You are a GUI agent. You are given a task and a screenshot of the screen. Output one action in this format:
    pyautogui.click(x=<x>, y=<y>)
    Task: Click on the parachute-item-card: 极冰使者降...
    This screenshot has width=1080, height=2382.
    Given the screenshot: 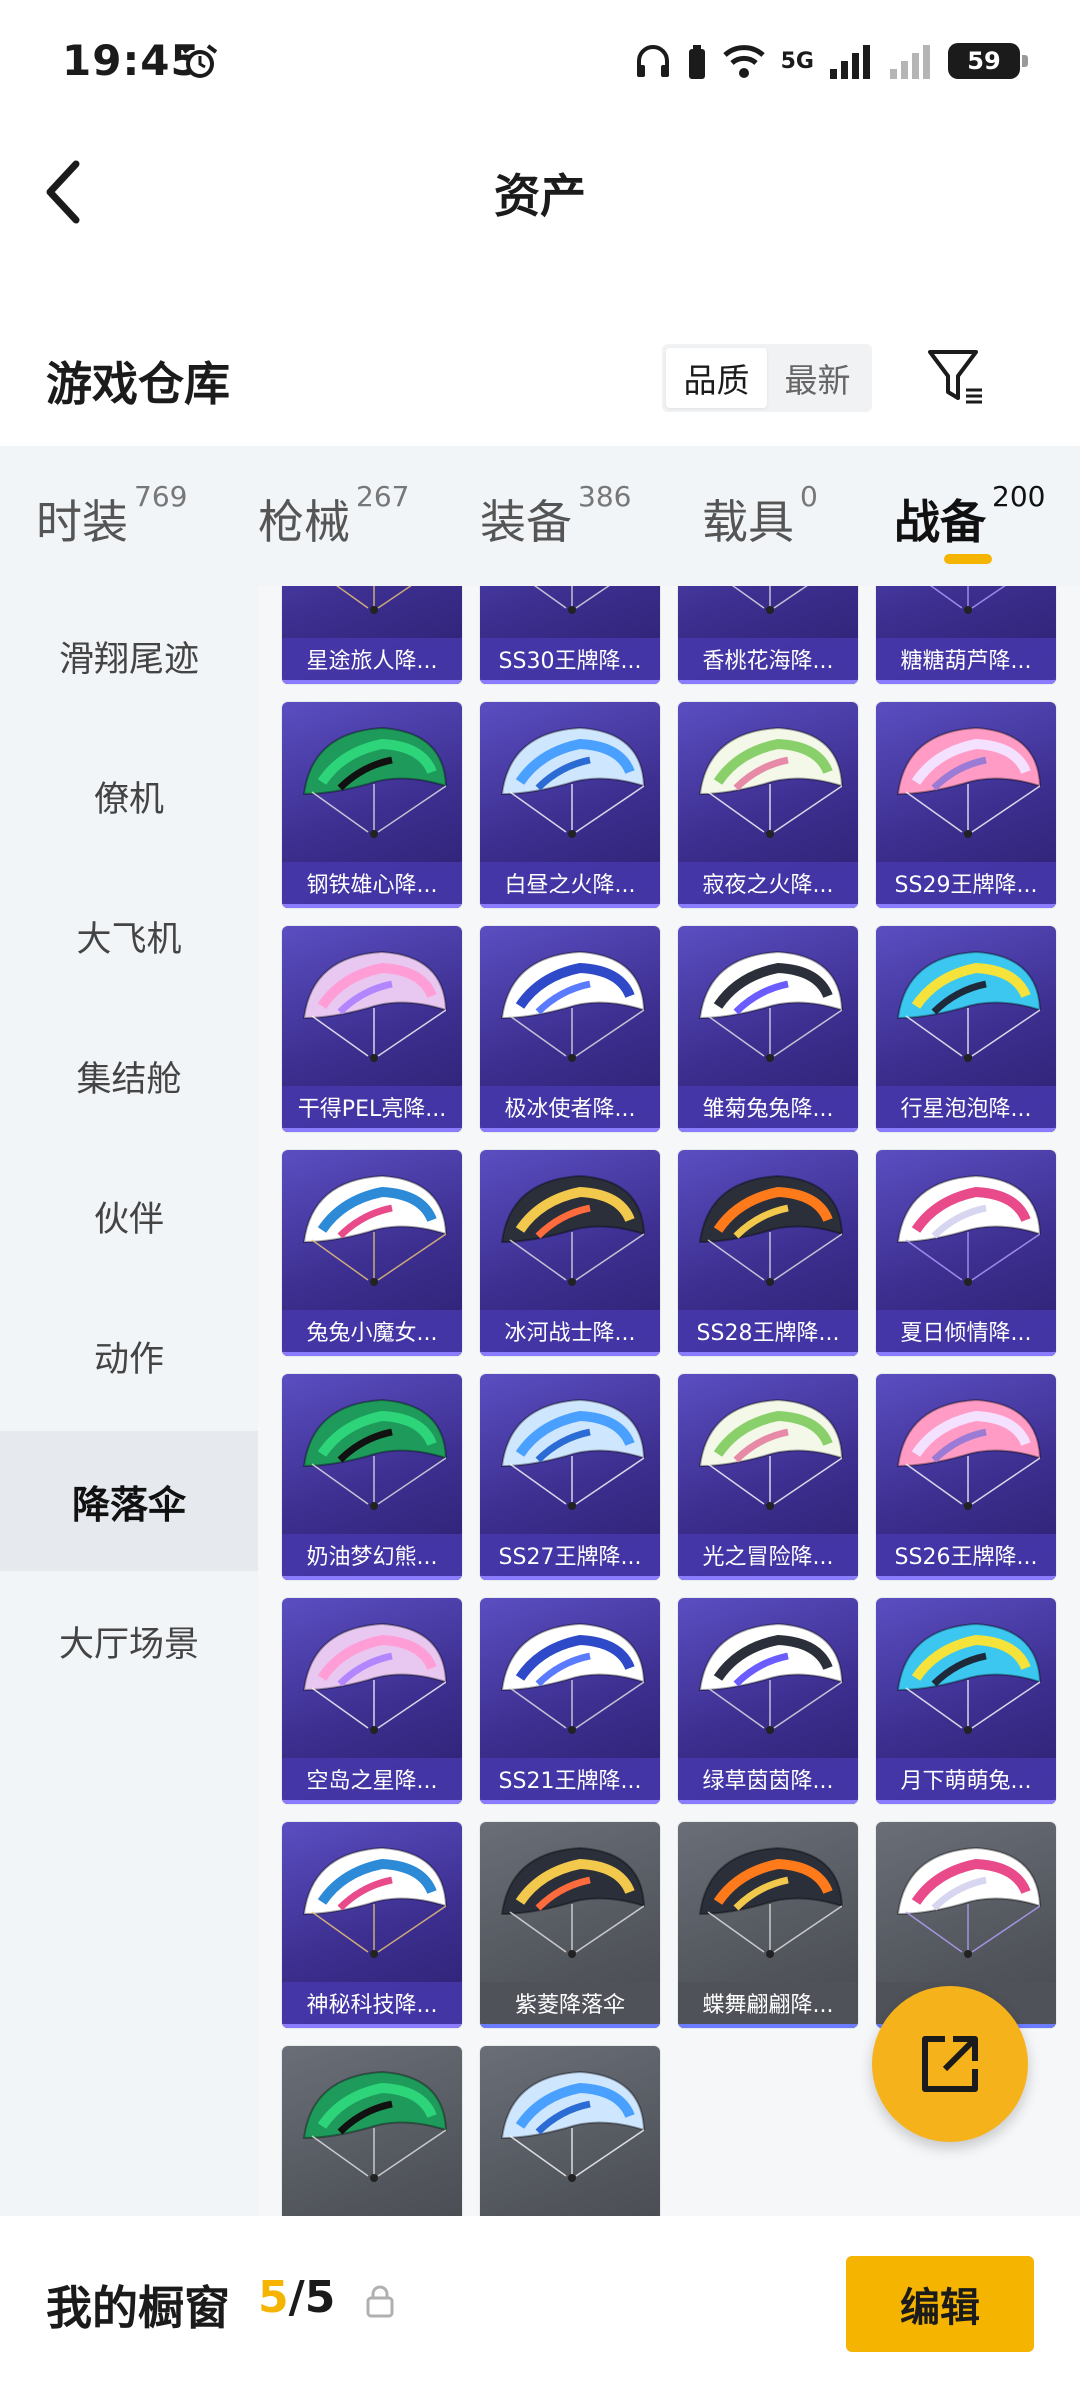 What is the action you would take?
    pyautogui.click(x=570, y=1029)
    